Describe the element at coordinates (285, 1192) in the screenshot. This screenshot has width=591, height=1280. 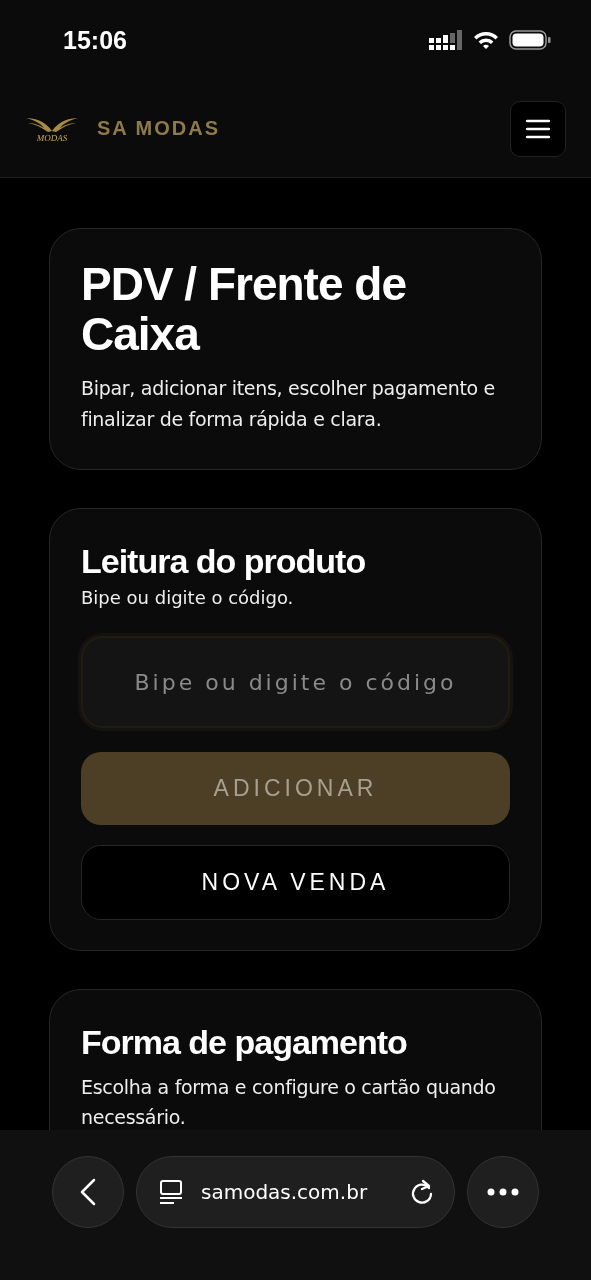
I see `url-text: samodas.com.br` at that location.